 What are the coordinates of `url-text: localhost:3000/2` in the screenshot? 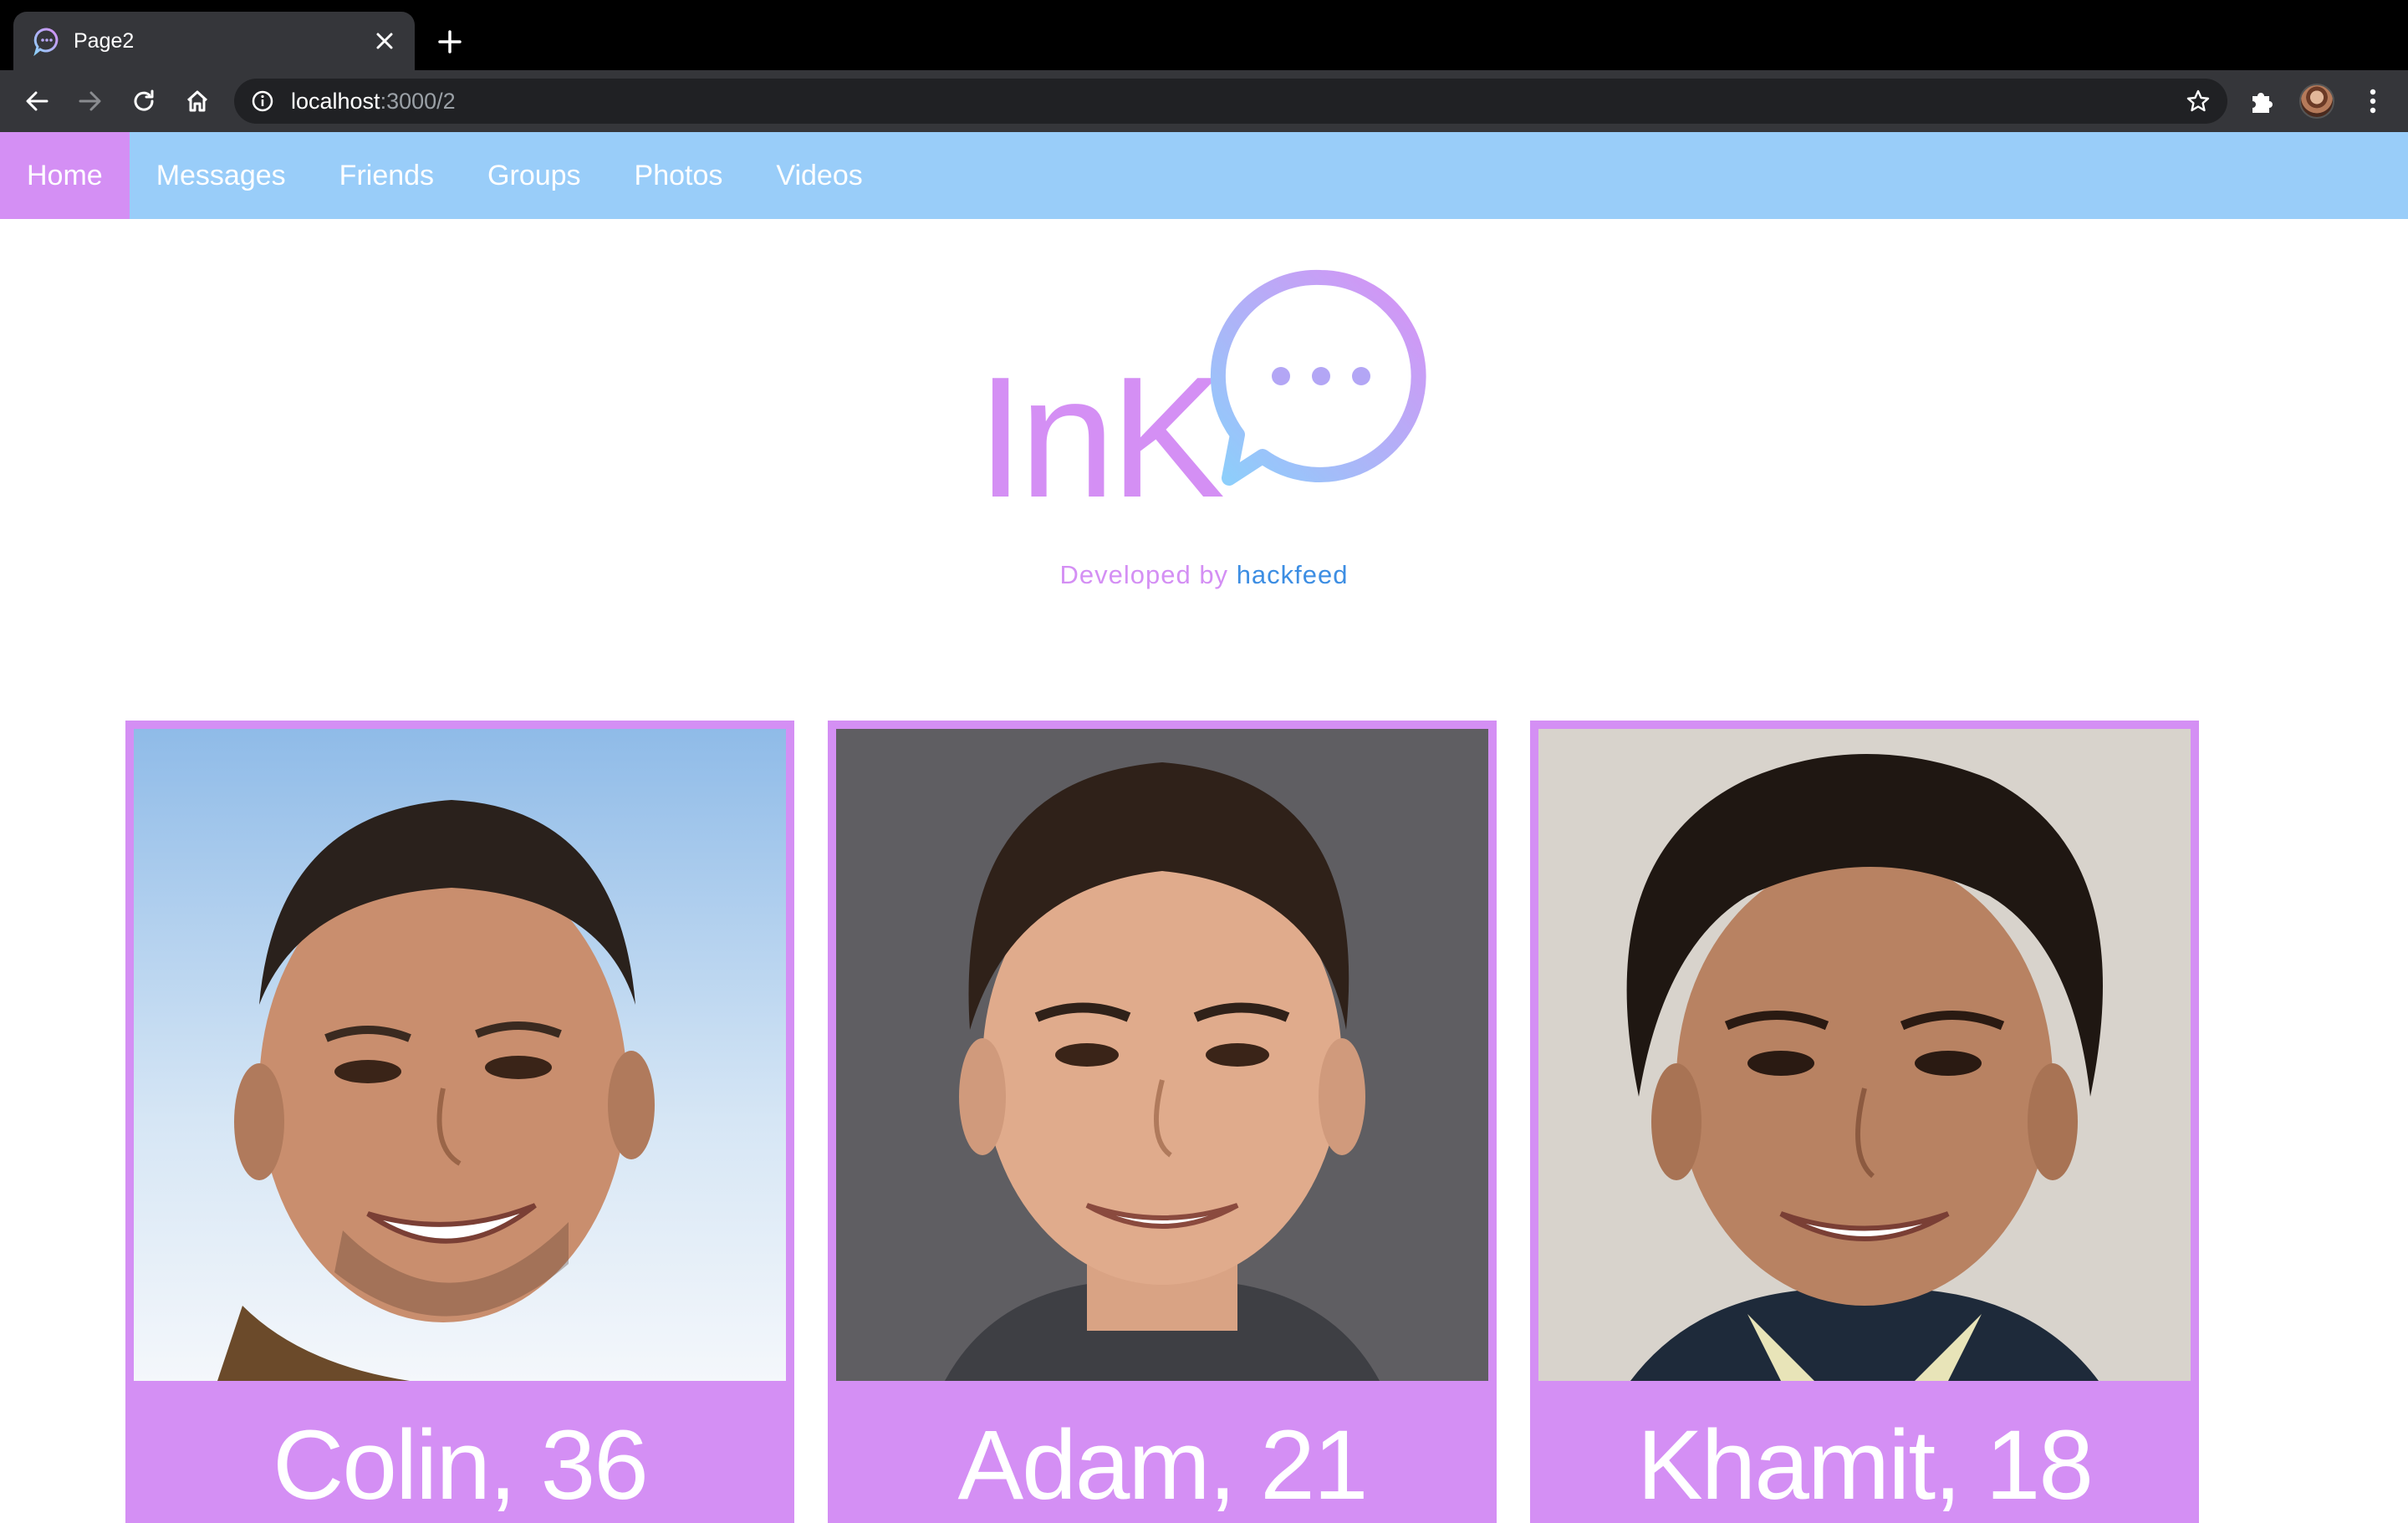 It's located at (373, 102).